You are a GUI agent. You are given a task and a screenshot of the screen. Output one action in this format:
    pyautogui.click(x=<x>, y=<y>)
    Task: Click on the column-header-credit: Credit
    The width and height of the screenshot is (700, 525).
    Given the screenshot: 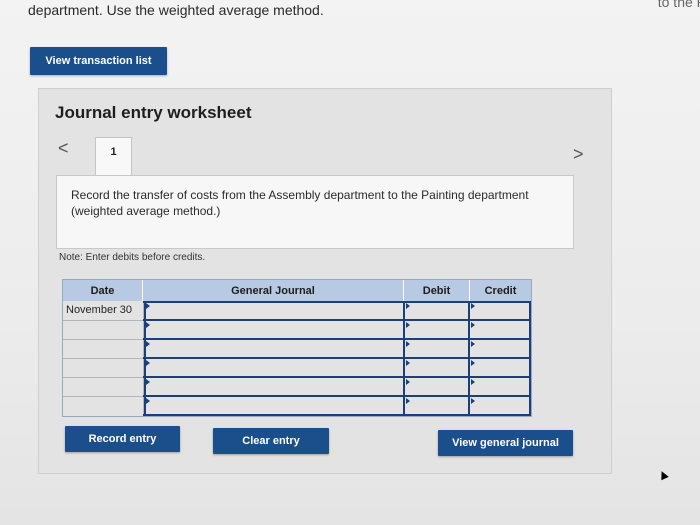 What is the action you would take?
    pyautogui.click(x=500, y=290)
    